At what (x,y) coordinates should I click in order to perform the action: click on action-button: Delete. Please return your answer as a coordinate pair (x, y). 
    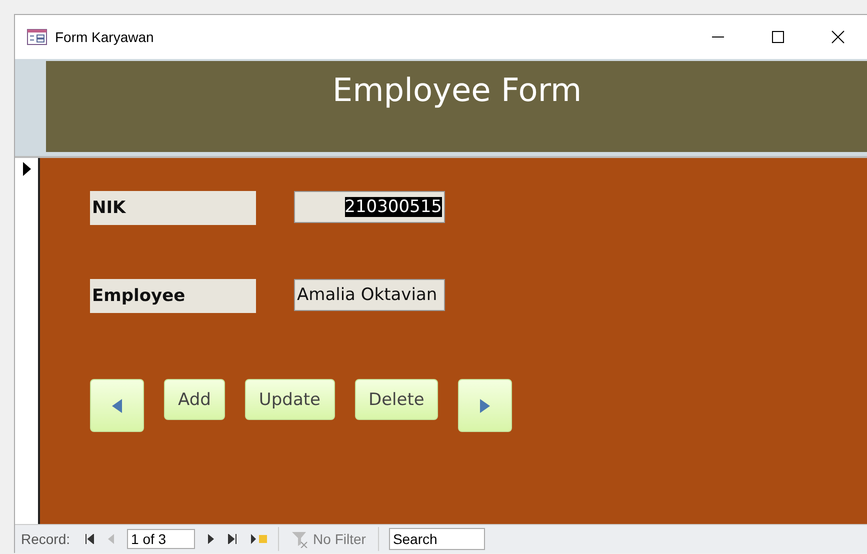
    Looking at the image, I should click on (396, 399).